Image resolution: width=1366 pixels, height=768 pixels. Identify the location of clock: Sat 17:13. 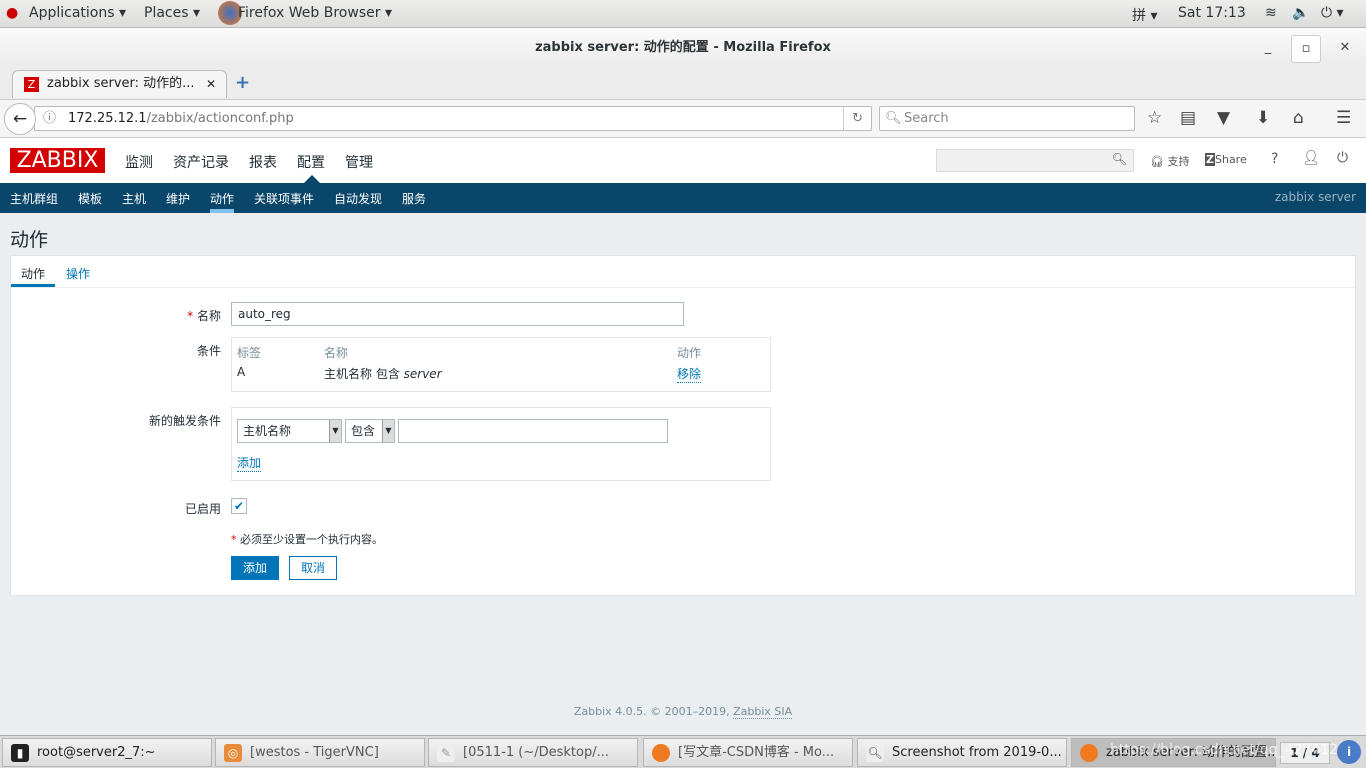
(1212, 13).